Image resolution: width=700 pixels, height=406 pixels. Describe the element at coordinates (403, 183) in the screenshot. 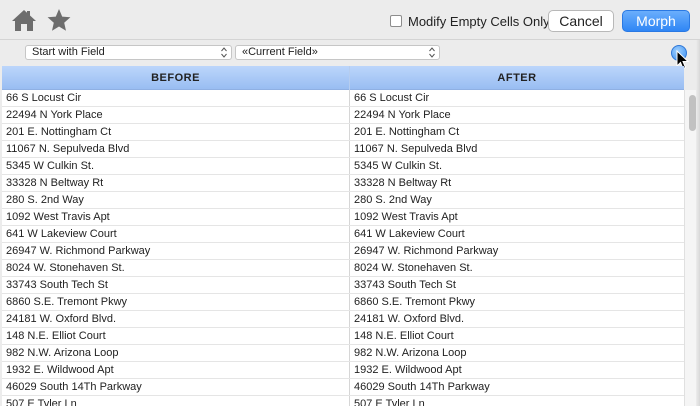

I see `after-cell: 33328 N Beltway Rt` at that location.